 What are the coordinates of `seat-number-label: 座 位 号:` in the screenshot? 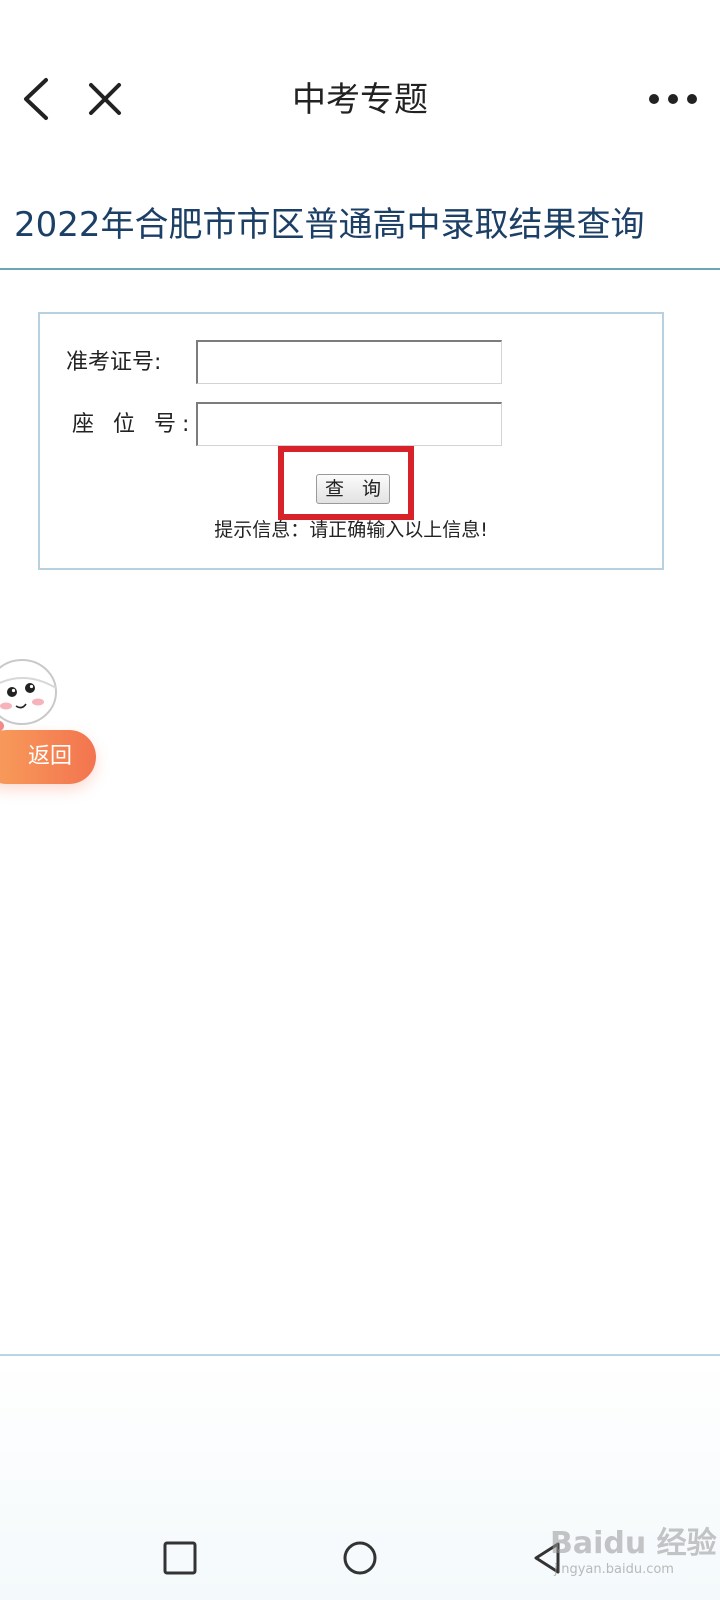 It's located at (134, 424).